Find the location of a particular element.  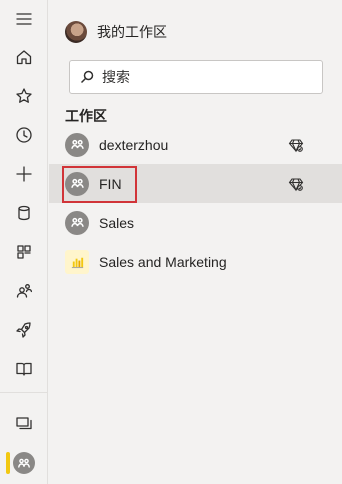

workspace-name: Sales and Marketing is located at coordinates (163, 261).